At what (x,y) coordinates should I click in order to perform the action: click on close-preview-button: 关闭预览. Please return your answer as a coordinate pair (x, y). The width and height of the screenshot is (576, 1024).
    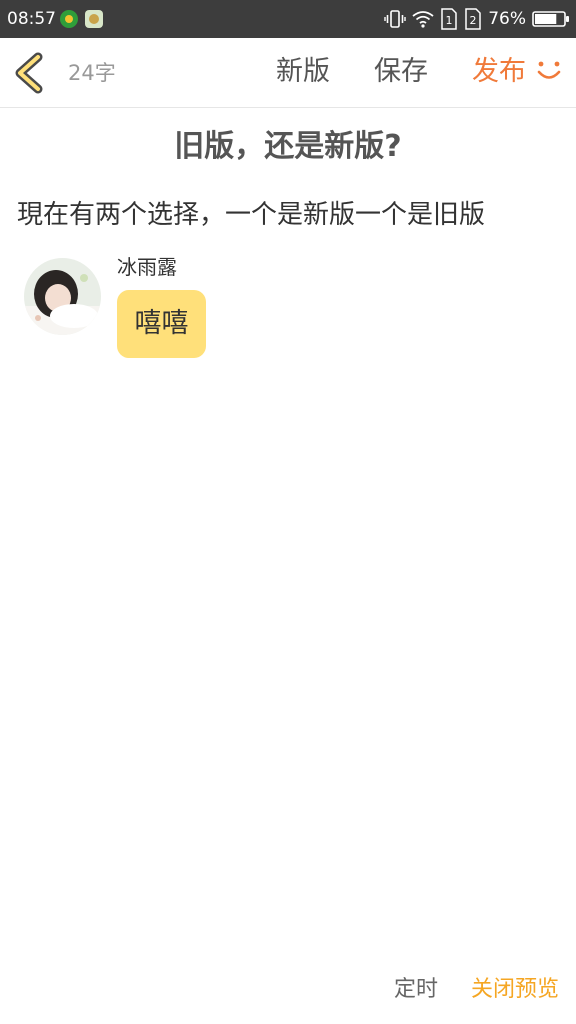
    Looking at the image, I should click on (515, 990).